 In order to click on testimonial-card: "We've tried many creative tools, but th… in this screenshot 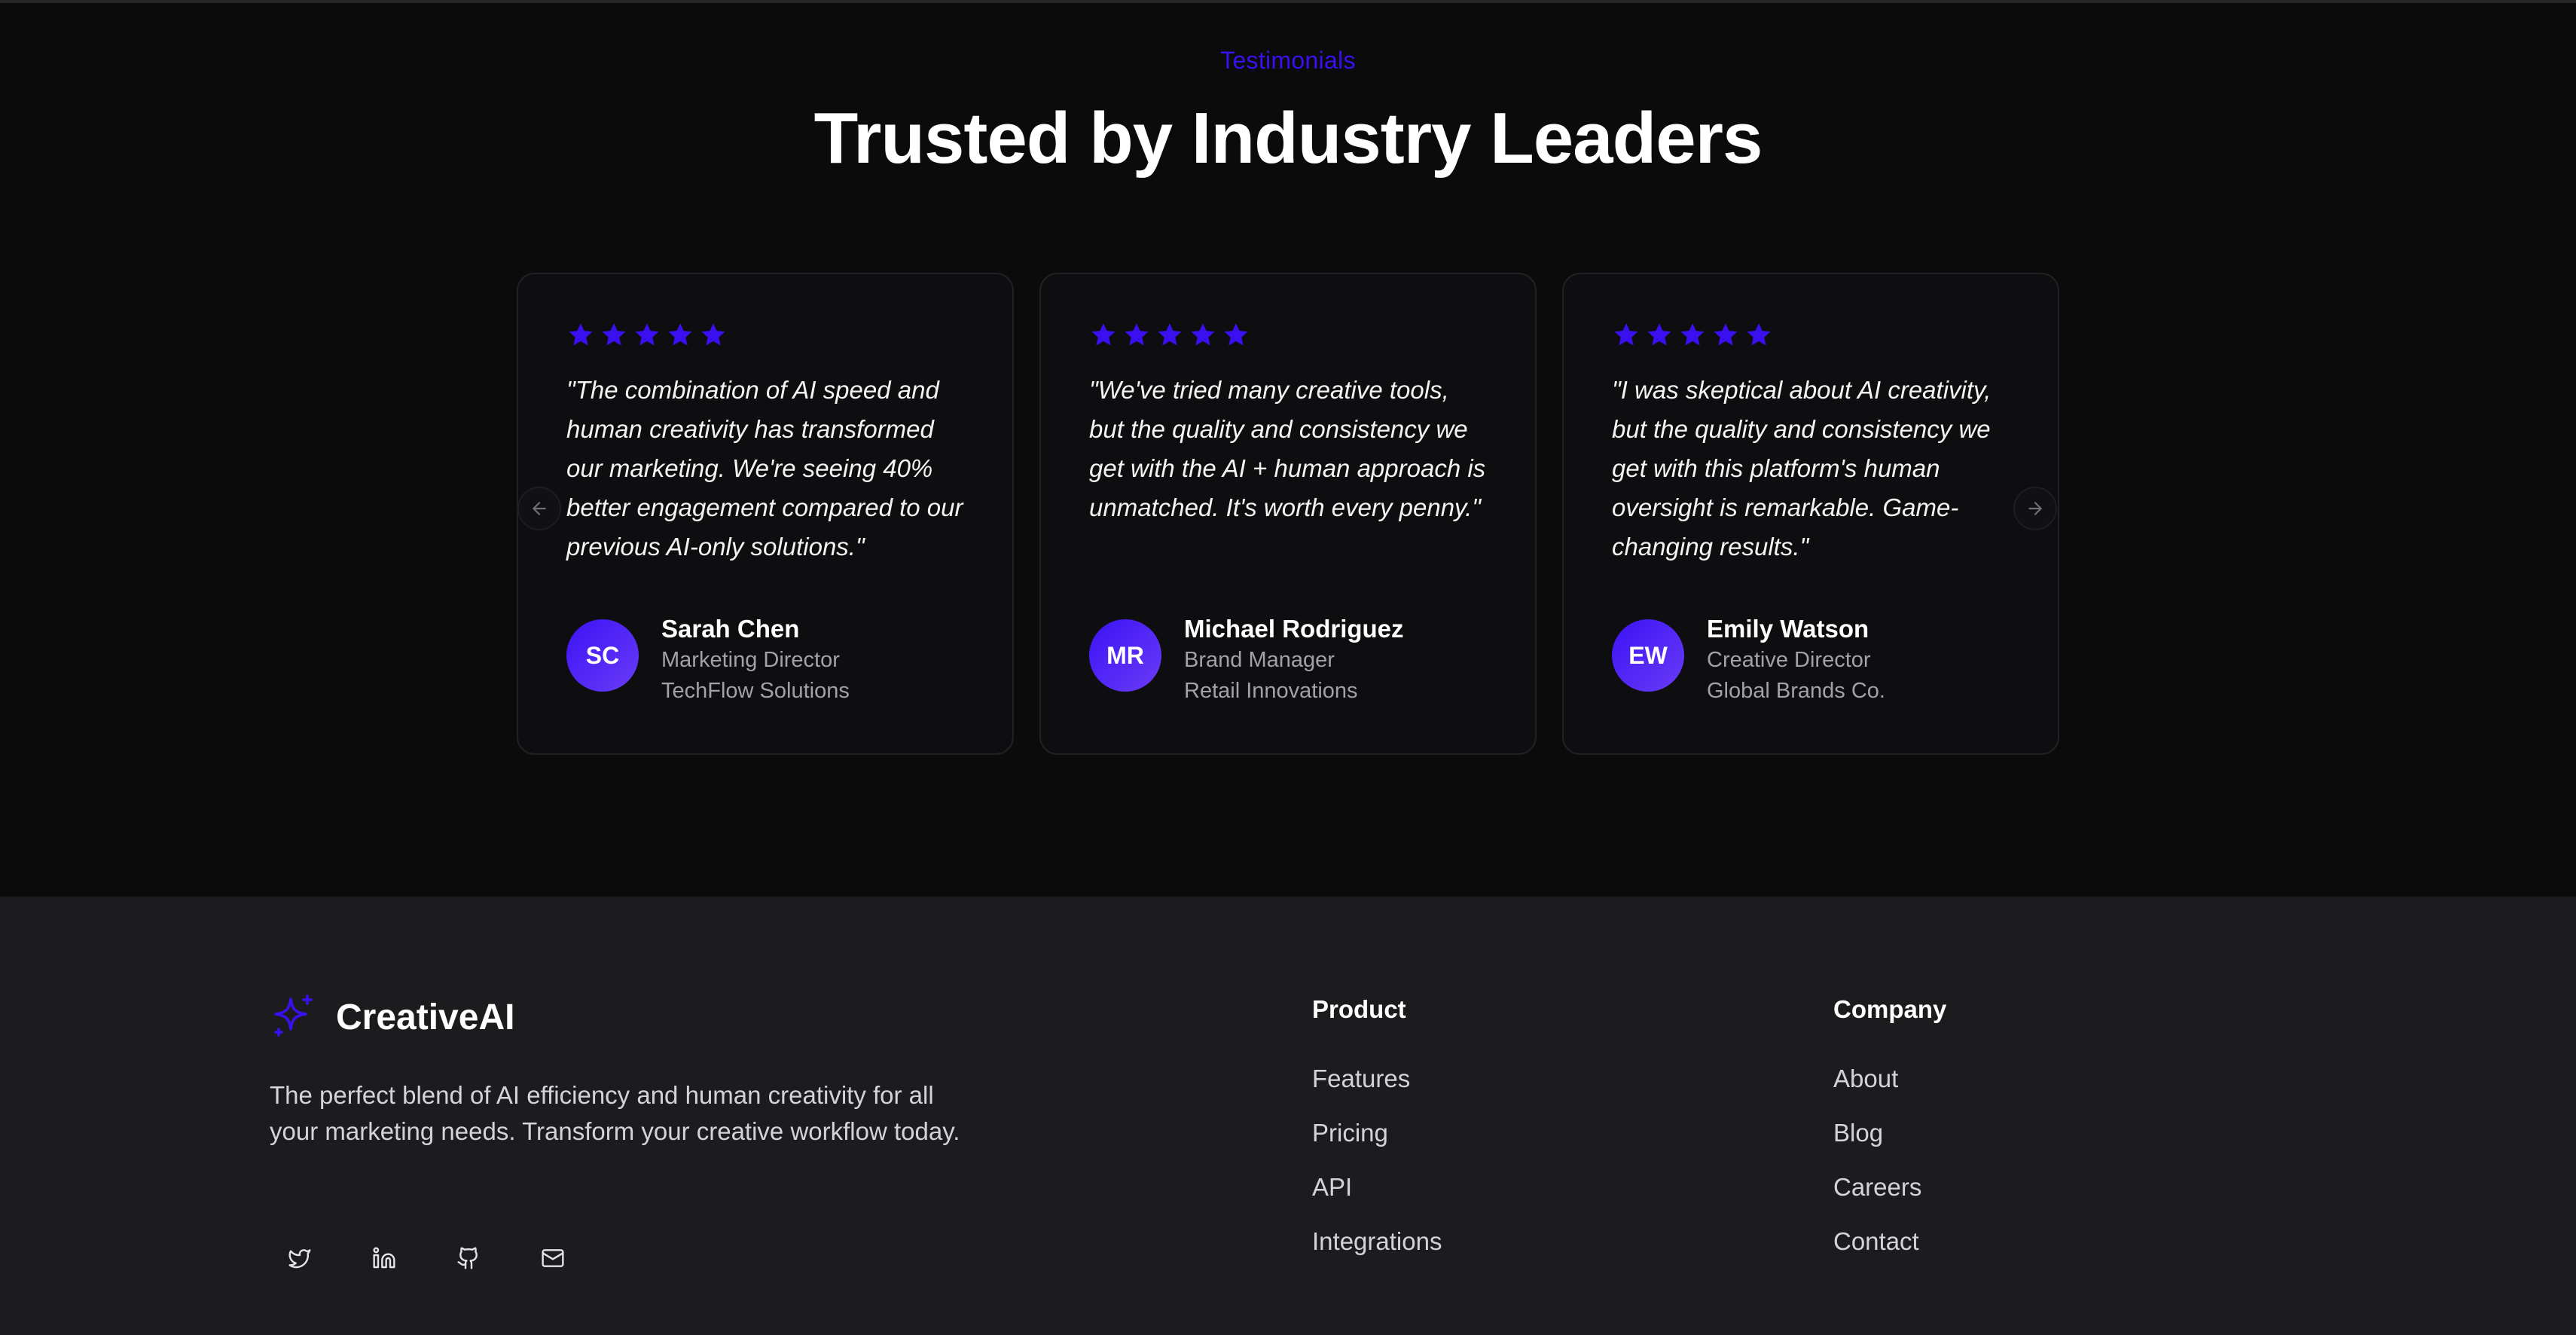, I will do `click(1288, 514)`.